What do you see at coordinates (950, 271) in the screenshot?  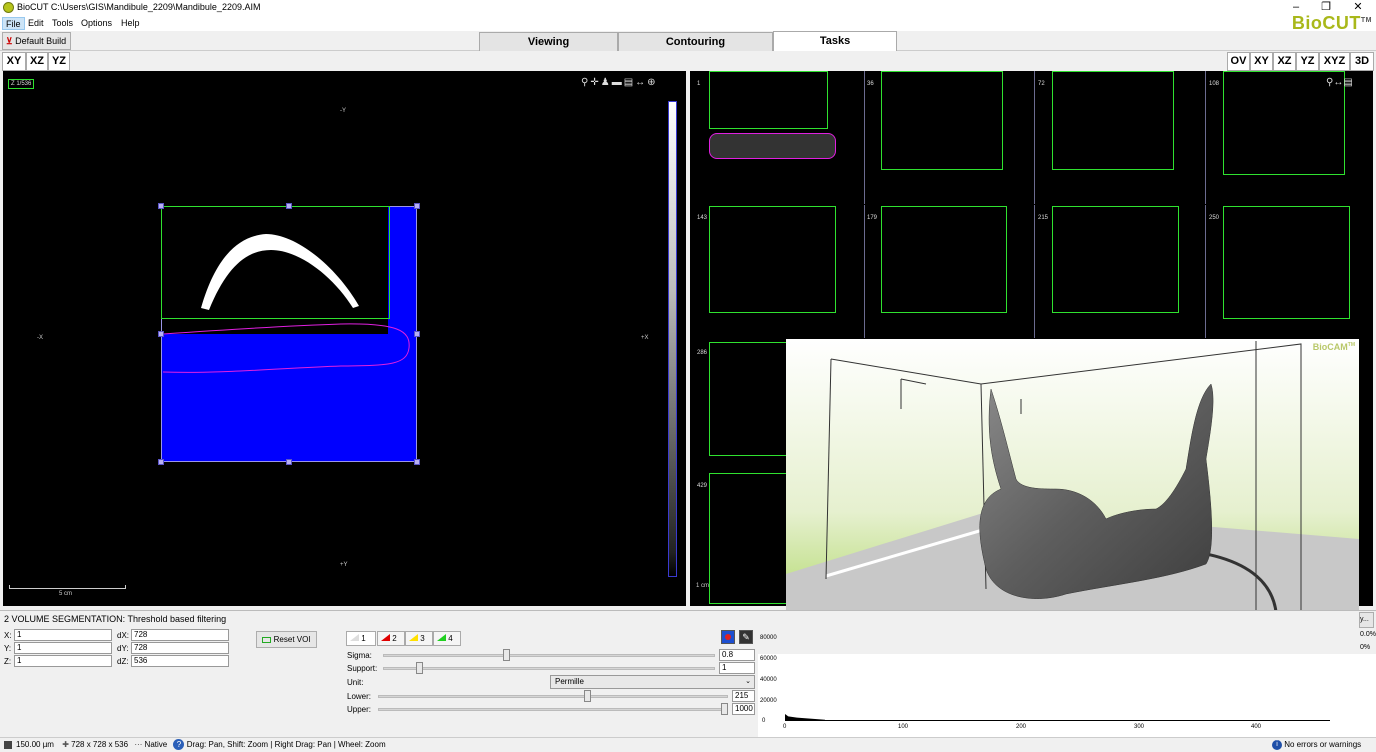 I see `thumbnail-slice: 179` at bounding box center [950, 271].